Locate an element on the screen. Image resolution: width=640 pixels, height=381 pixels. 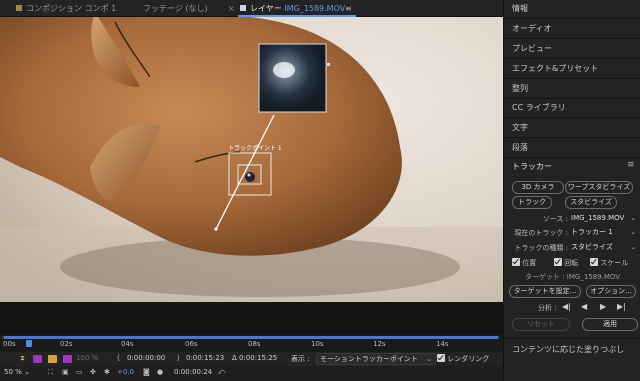
close-icon: × is located at coordinates (231, 9).